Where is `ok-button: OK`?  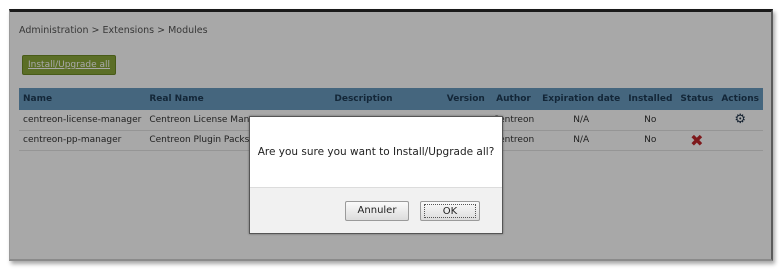
ok-button: OK is located at coordinates (450, 211).